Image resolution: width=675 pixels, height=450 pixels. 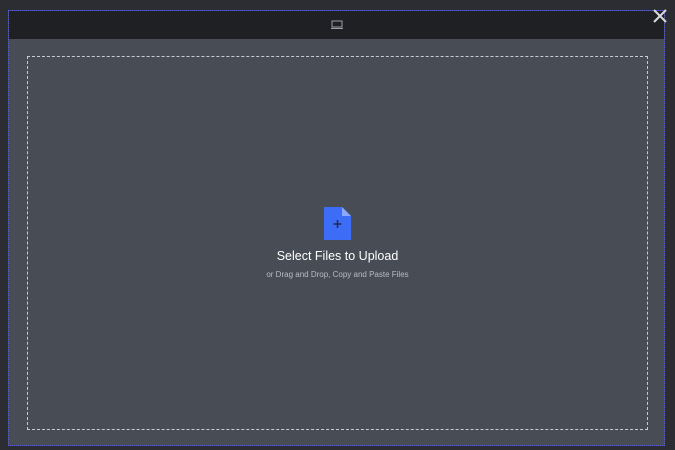 I want to click on file-add-icon, so click(x=337, y=223).